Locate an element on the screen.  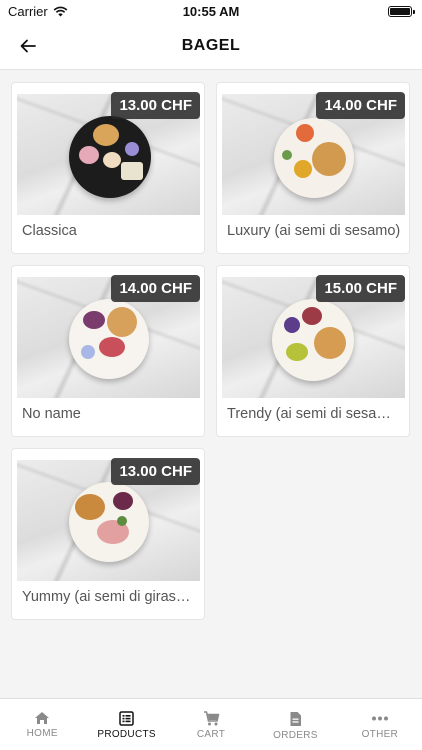
status-bar: Carrier 10:55 AM is located at coordinates (211, 11).